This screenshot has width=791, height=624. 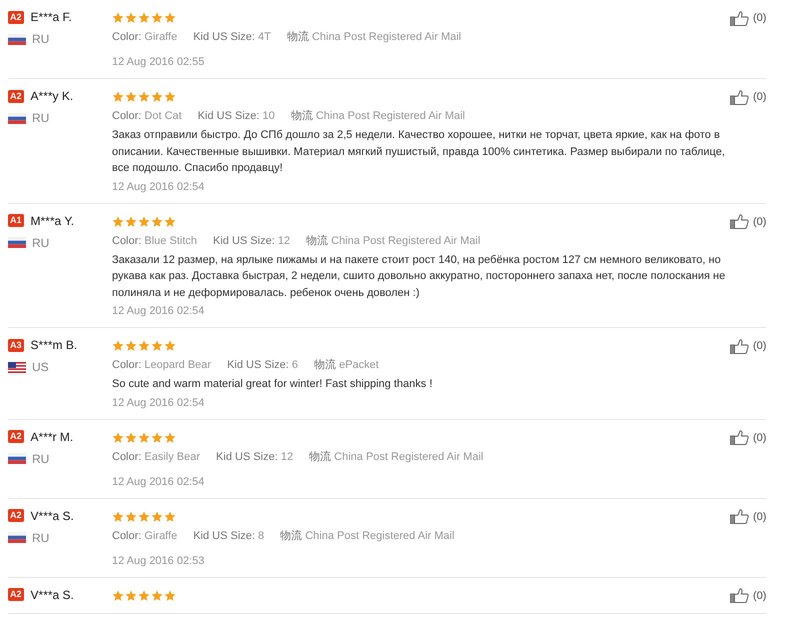 I want to click on review-date: 12 Aug 2016 02:53, so click(x=159, y=561).